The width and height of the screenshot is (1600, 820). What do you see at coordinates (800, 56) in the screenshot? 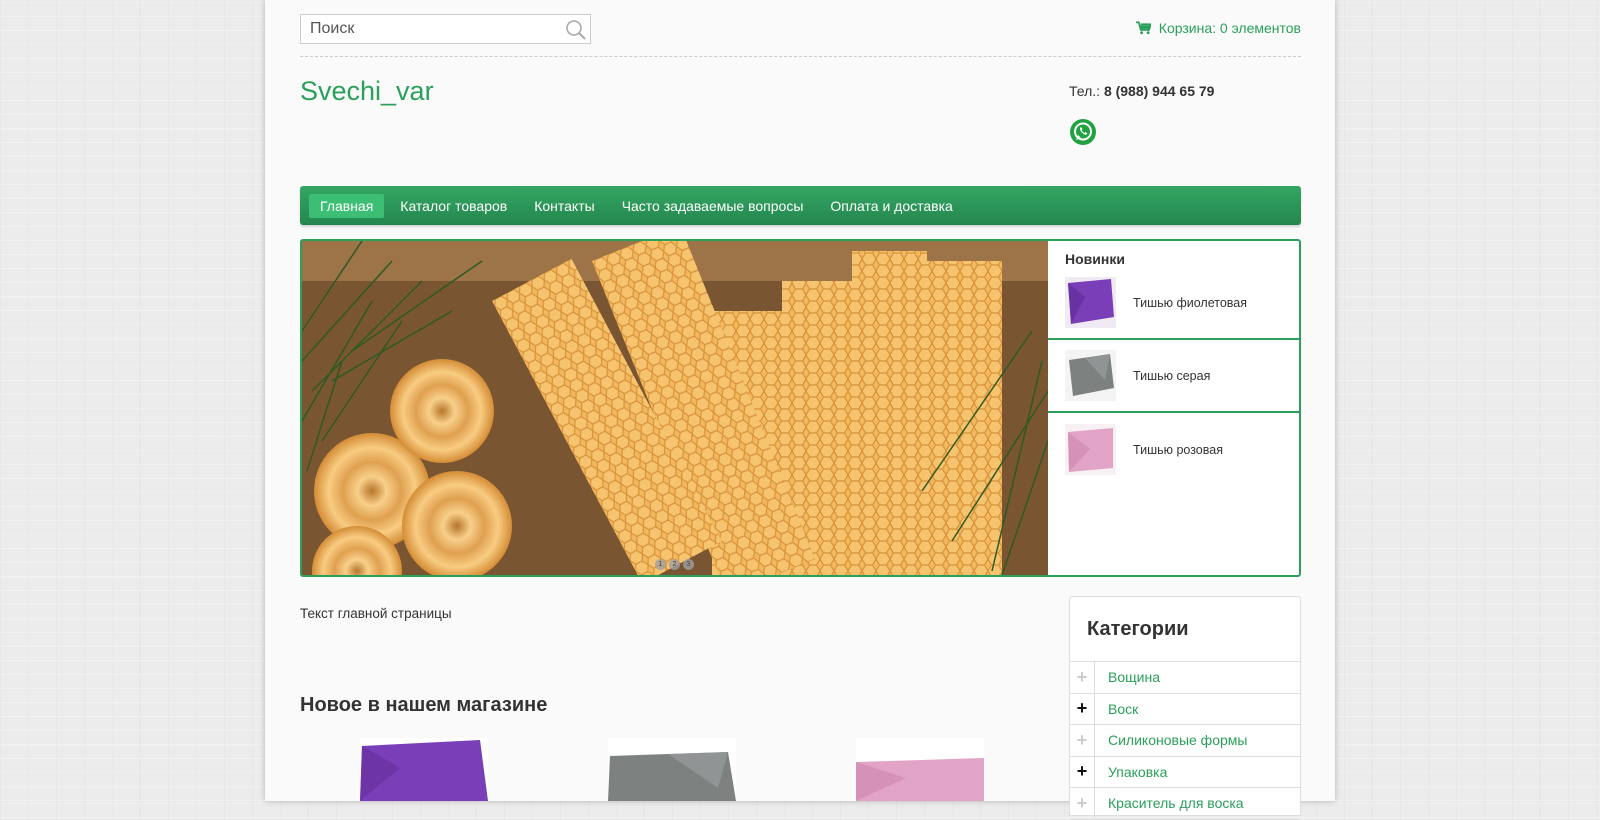
I see `header-divider` at bounding box center [800, 56].